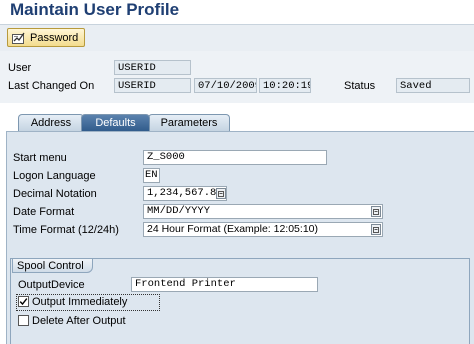 The image size is (474, 344). What do you see at coordinates (224, 284) in the screenshot?
I see `output-device-input: Frontend Printer` at bounding box center [224, 284].